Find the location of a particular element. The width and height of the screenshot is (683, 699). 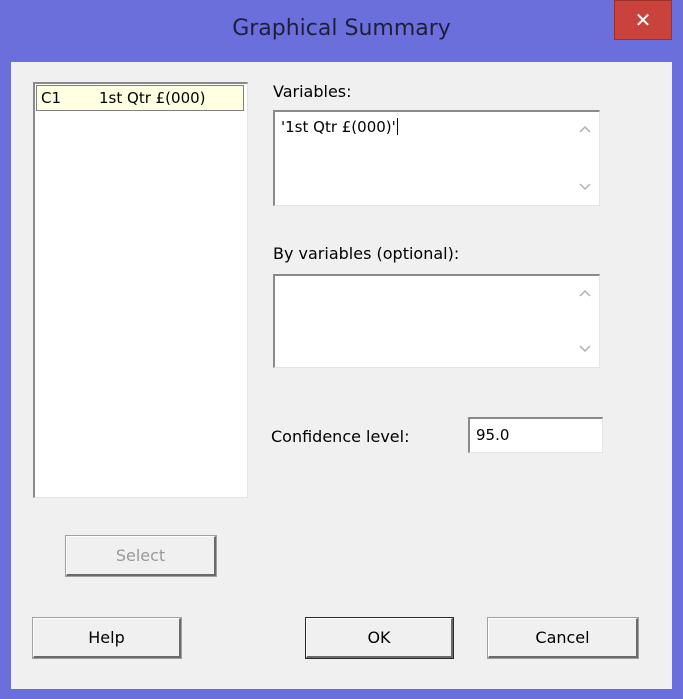

text-caret is located at coordinates (397, 126).